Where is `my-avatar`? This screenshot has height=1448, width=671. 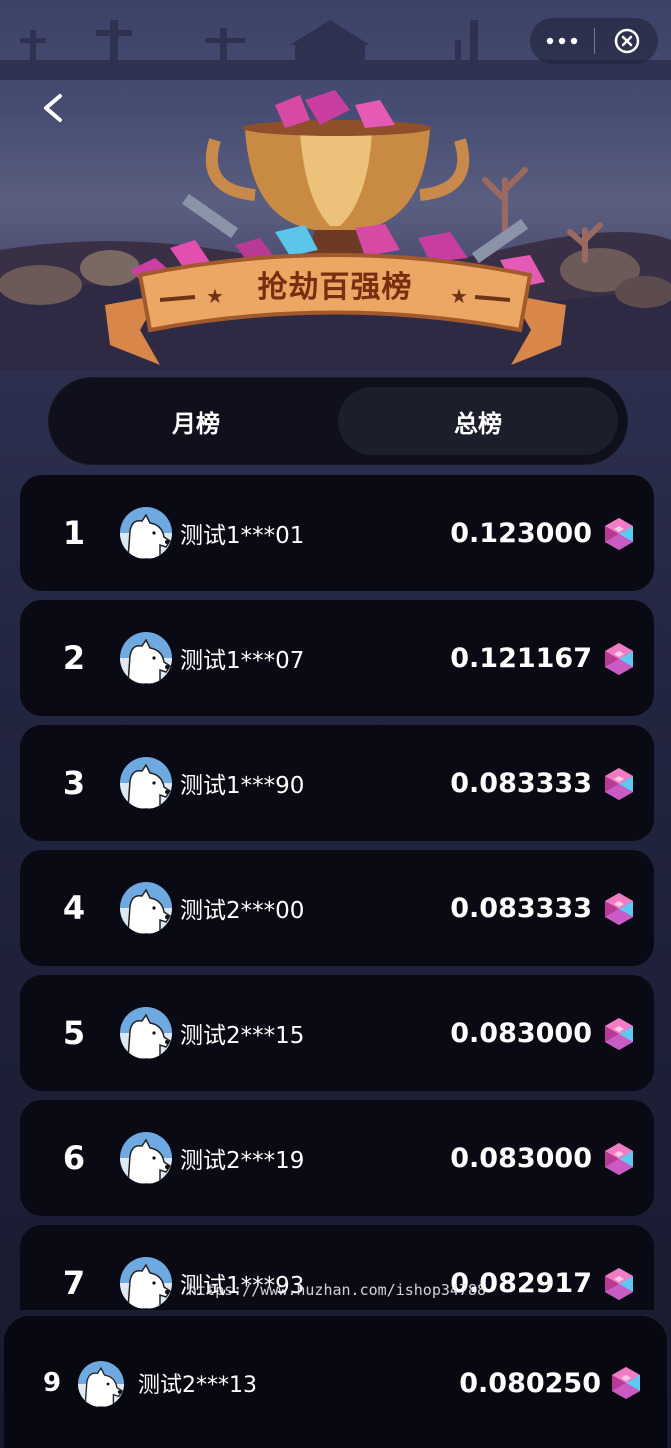
my-avatar is located at coordinates (101, 1384).